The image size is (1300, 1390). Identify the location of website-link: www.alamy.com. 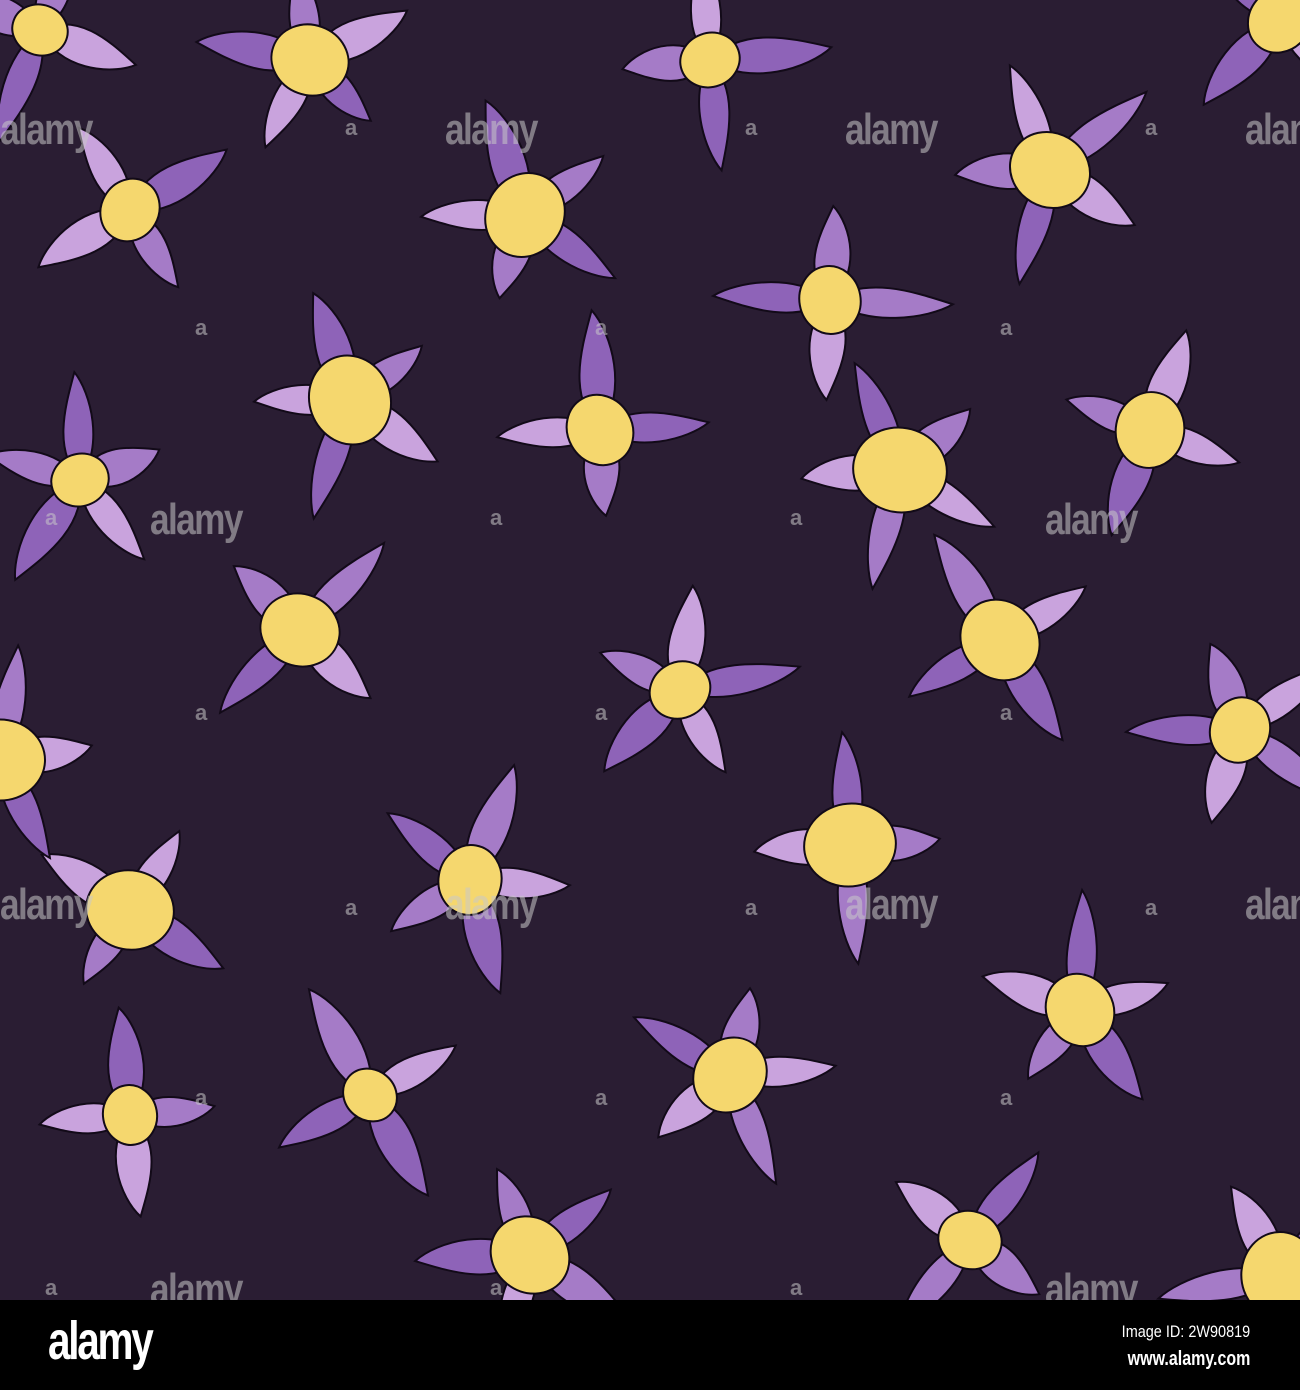
(1188, 1359).